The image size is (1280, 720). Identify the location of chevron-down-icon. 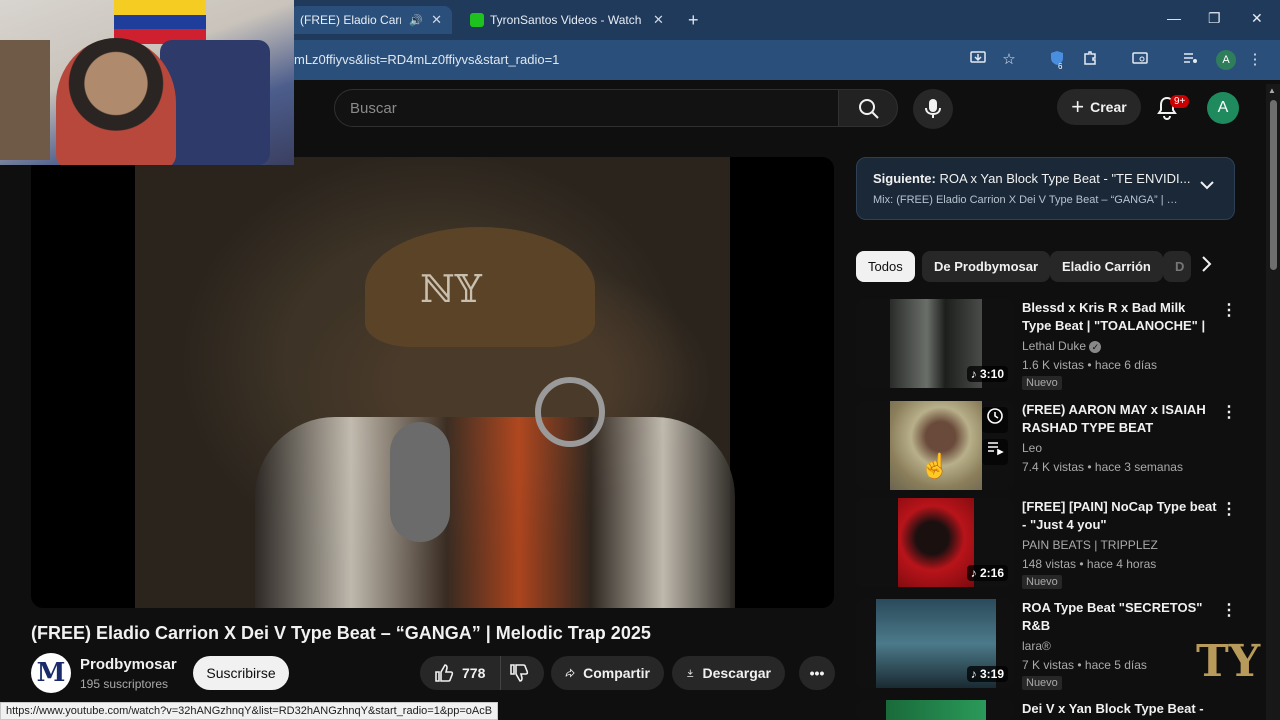
(1207, 187).